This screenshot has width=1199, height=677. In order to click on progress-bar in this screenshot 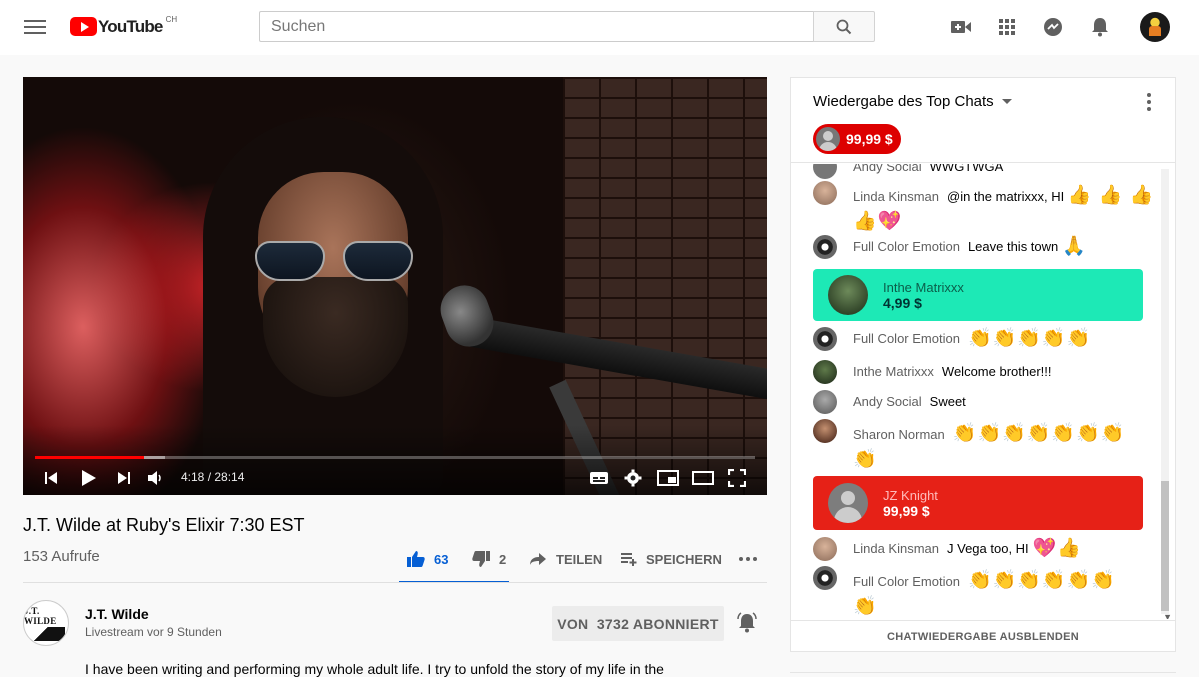, I will do `click(395, 457)`.